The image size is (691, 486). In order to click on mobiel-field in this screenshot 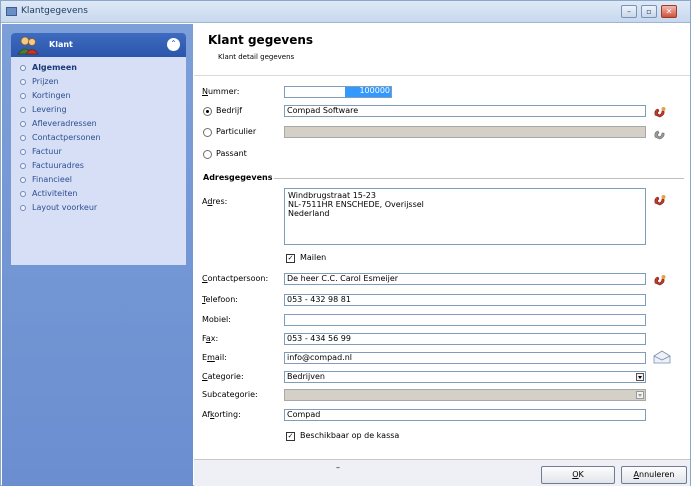, I will do `click(465, 320)`.